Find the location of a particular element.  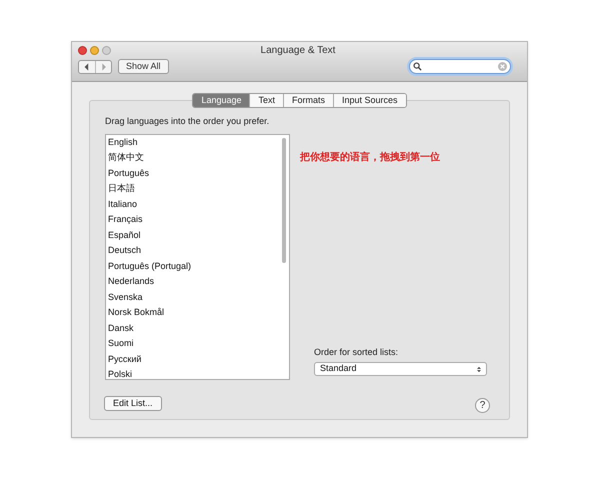

search-field is located at coordinates (460, 66).